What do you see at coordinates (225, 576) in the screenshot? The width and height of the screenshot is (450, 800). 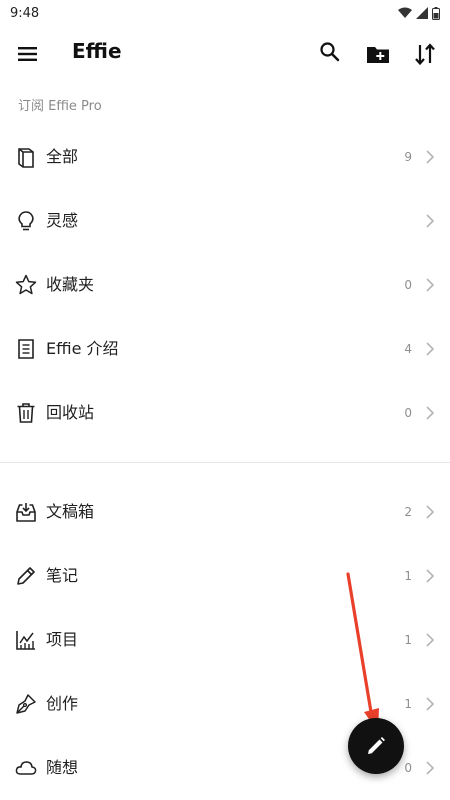 I see `folder-item-notes: 笔记 1` at bounding box center [225, 576].